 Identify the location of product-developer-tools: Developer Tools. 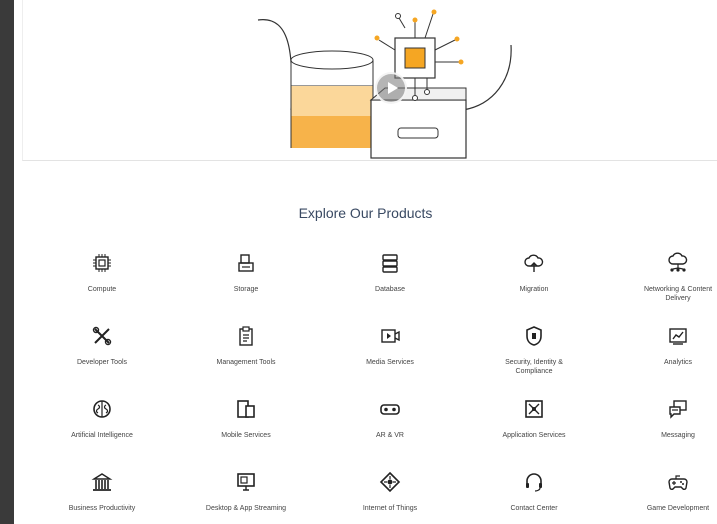
(102, 361).